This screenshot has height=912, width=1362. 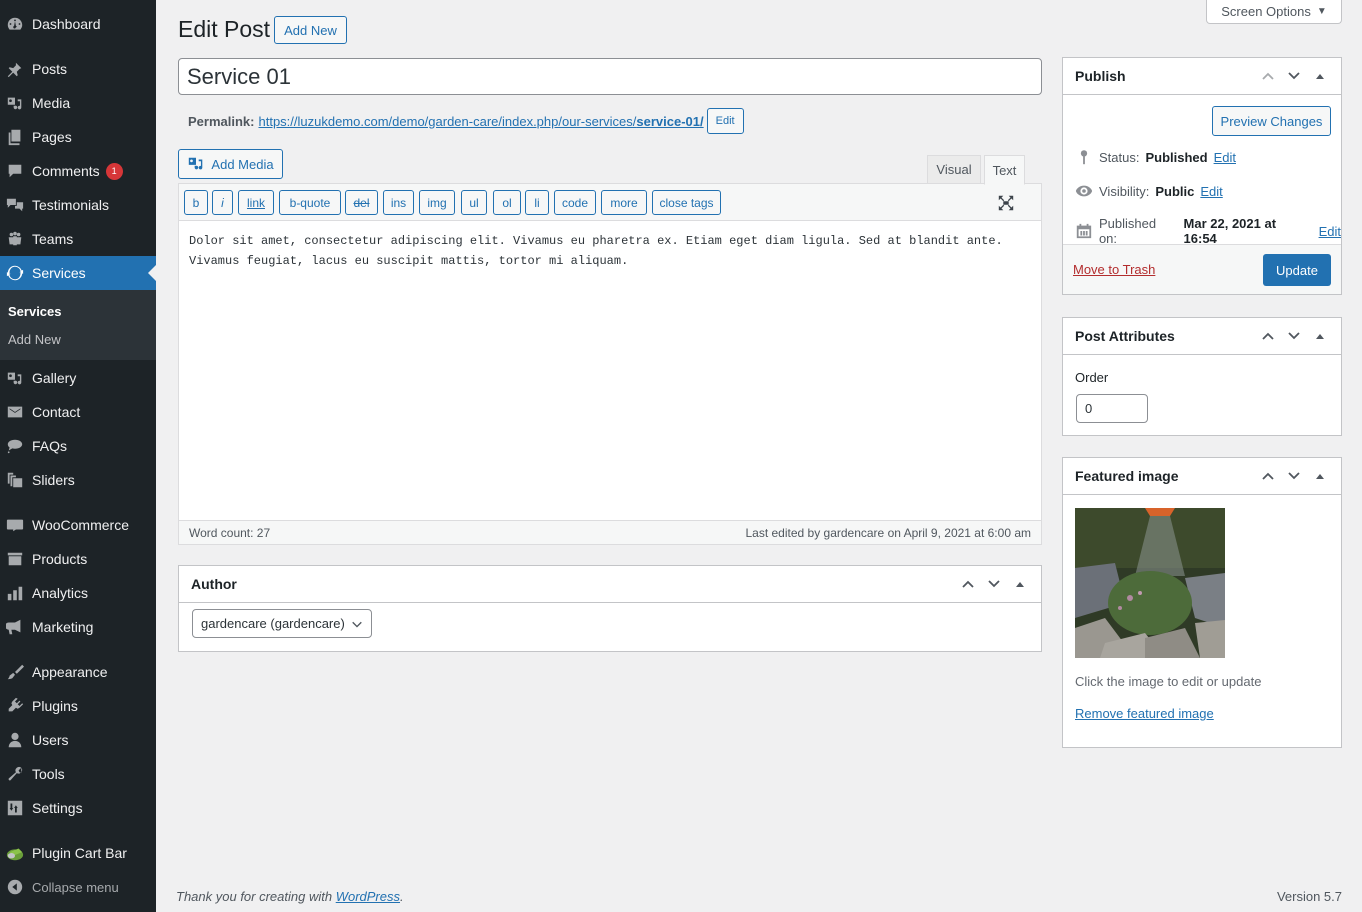 I want to click on qt-close-tags-button: close tags, so click(x=686, y=202).